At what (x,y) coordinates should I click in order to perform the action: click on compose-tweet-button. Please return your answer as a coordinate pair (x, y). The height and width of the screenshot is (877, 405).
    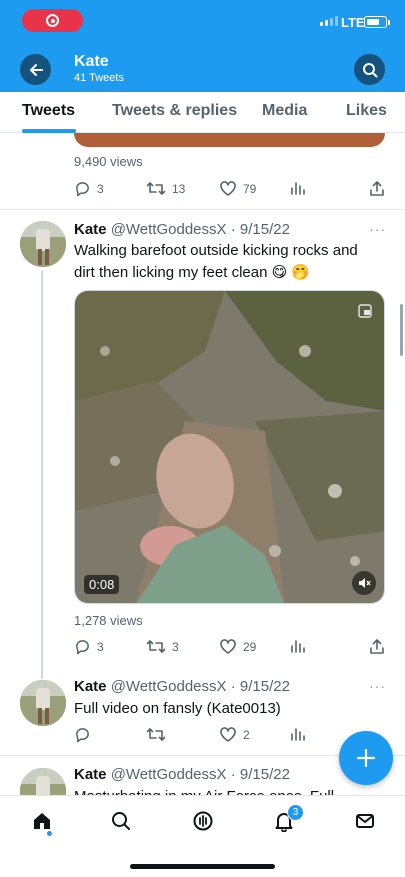
    Looking at the image, I should click on (366, 758).